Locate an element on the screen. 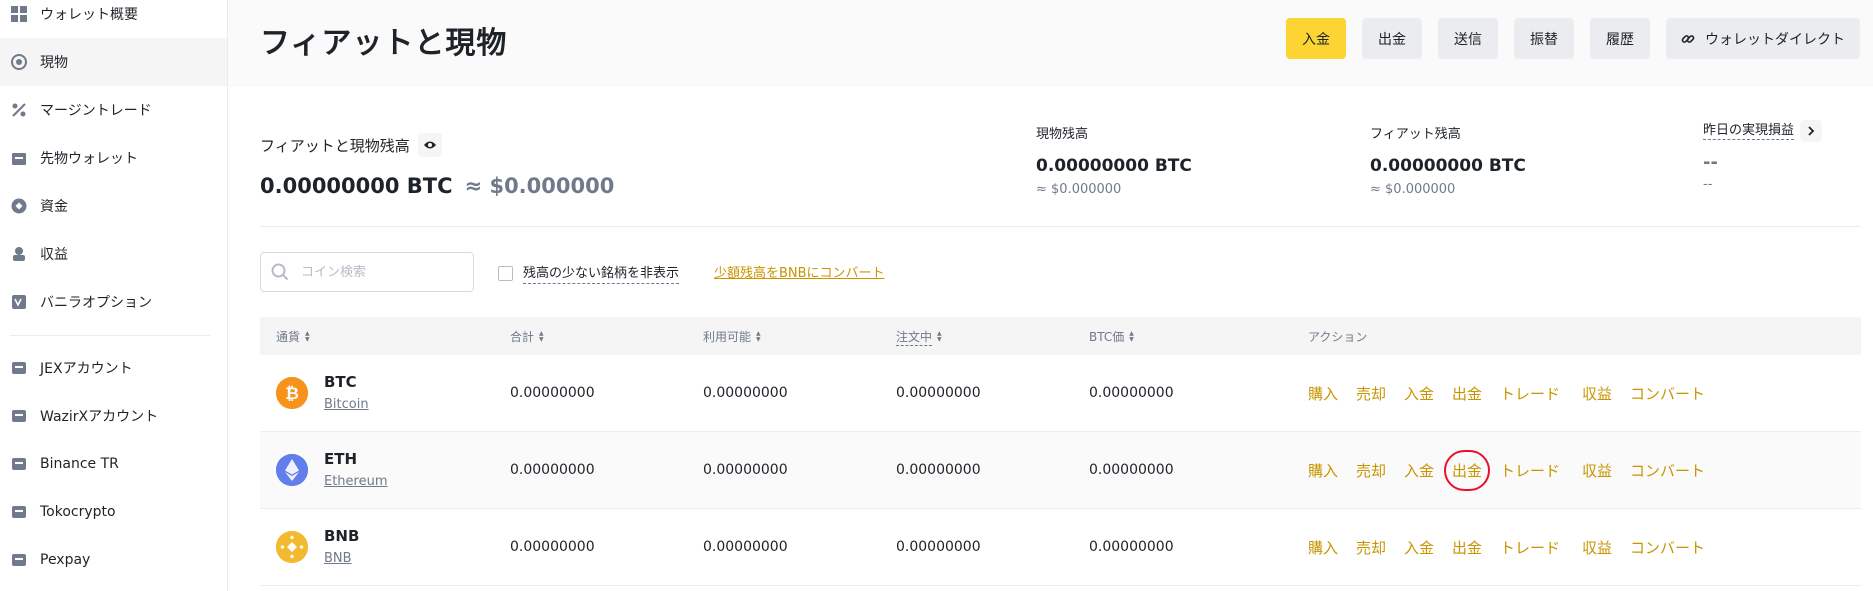 Image resolution: width=1873 pixels, height=591 pixels. wallet-direct-button: ウォレットダイレクト is located at coordinates (1763, 38).